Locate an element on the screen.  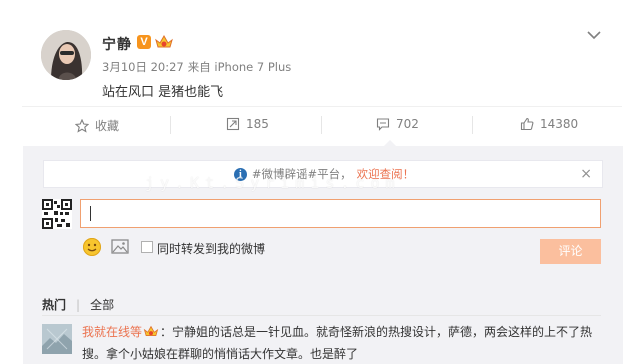
post-username: 宁静 is located at coordinates (117, 44).